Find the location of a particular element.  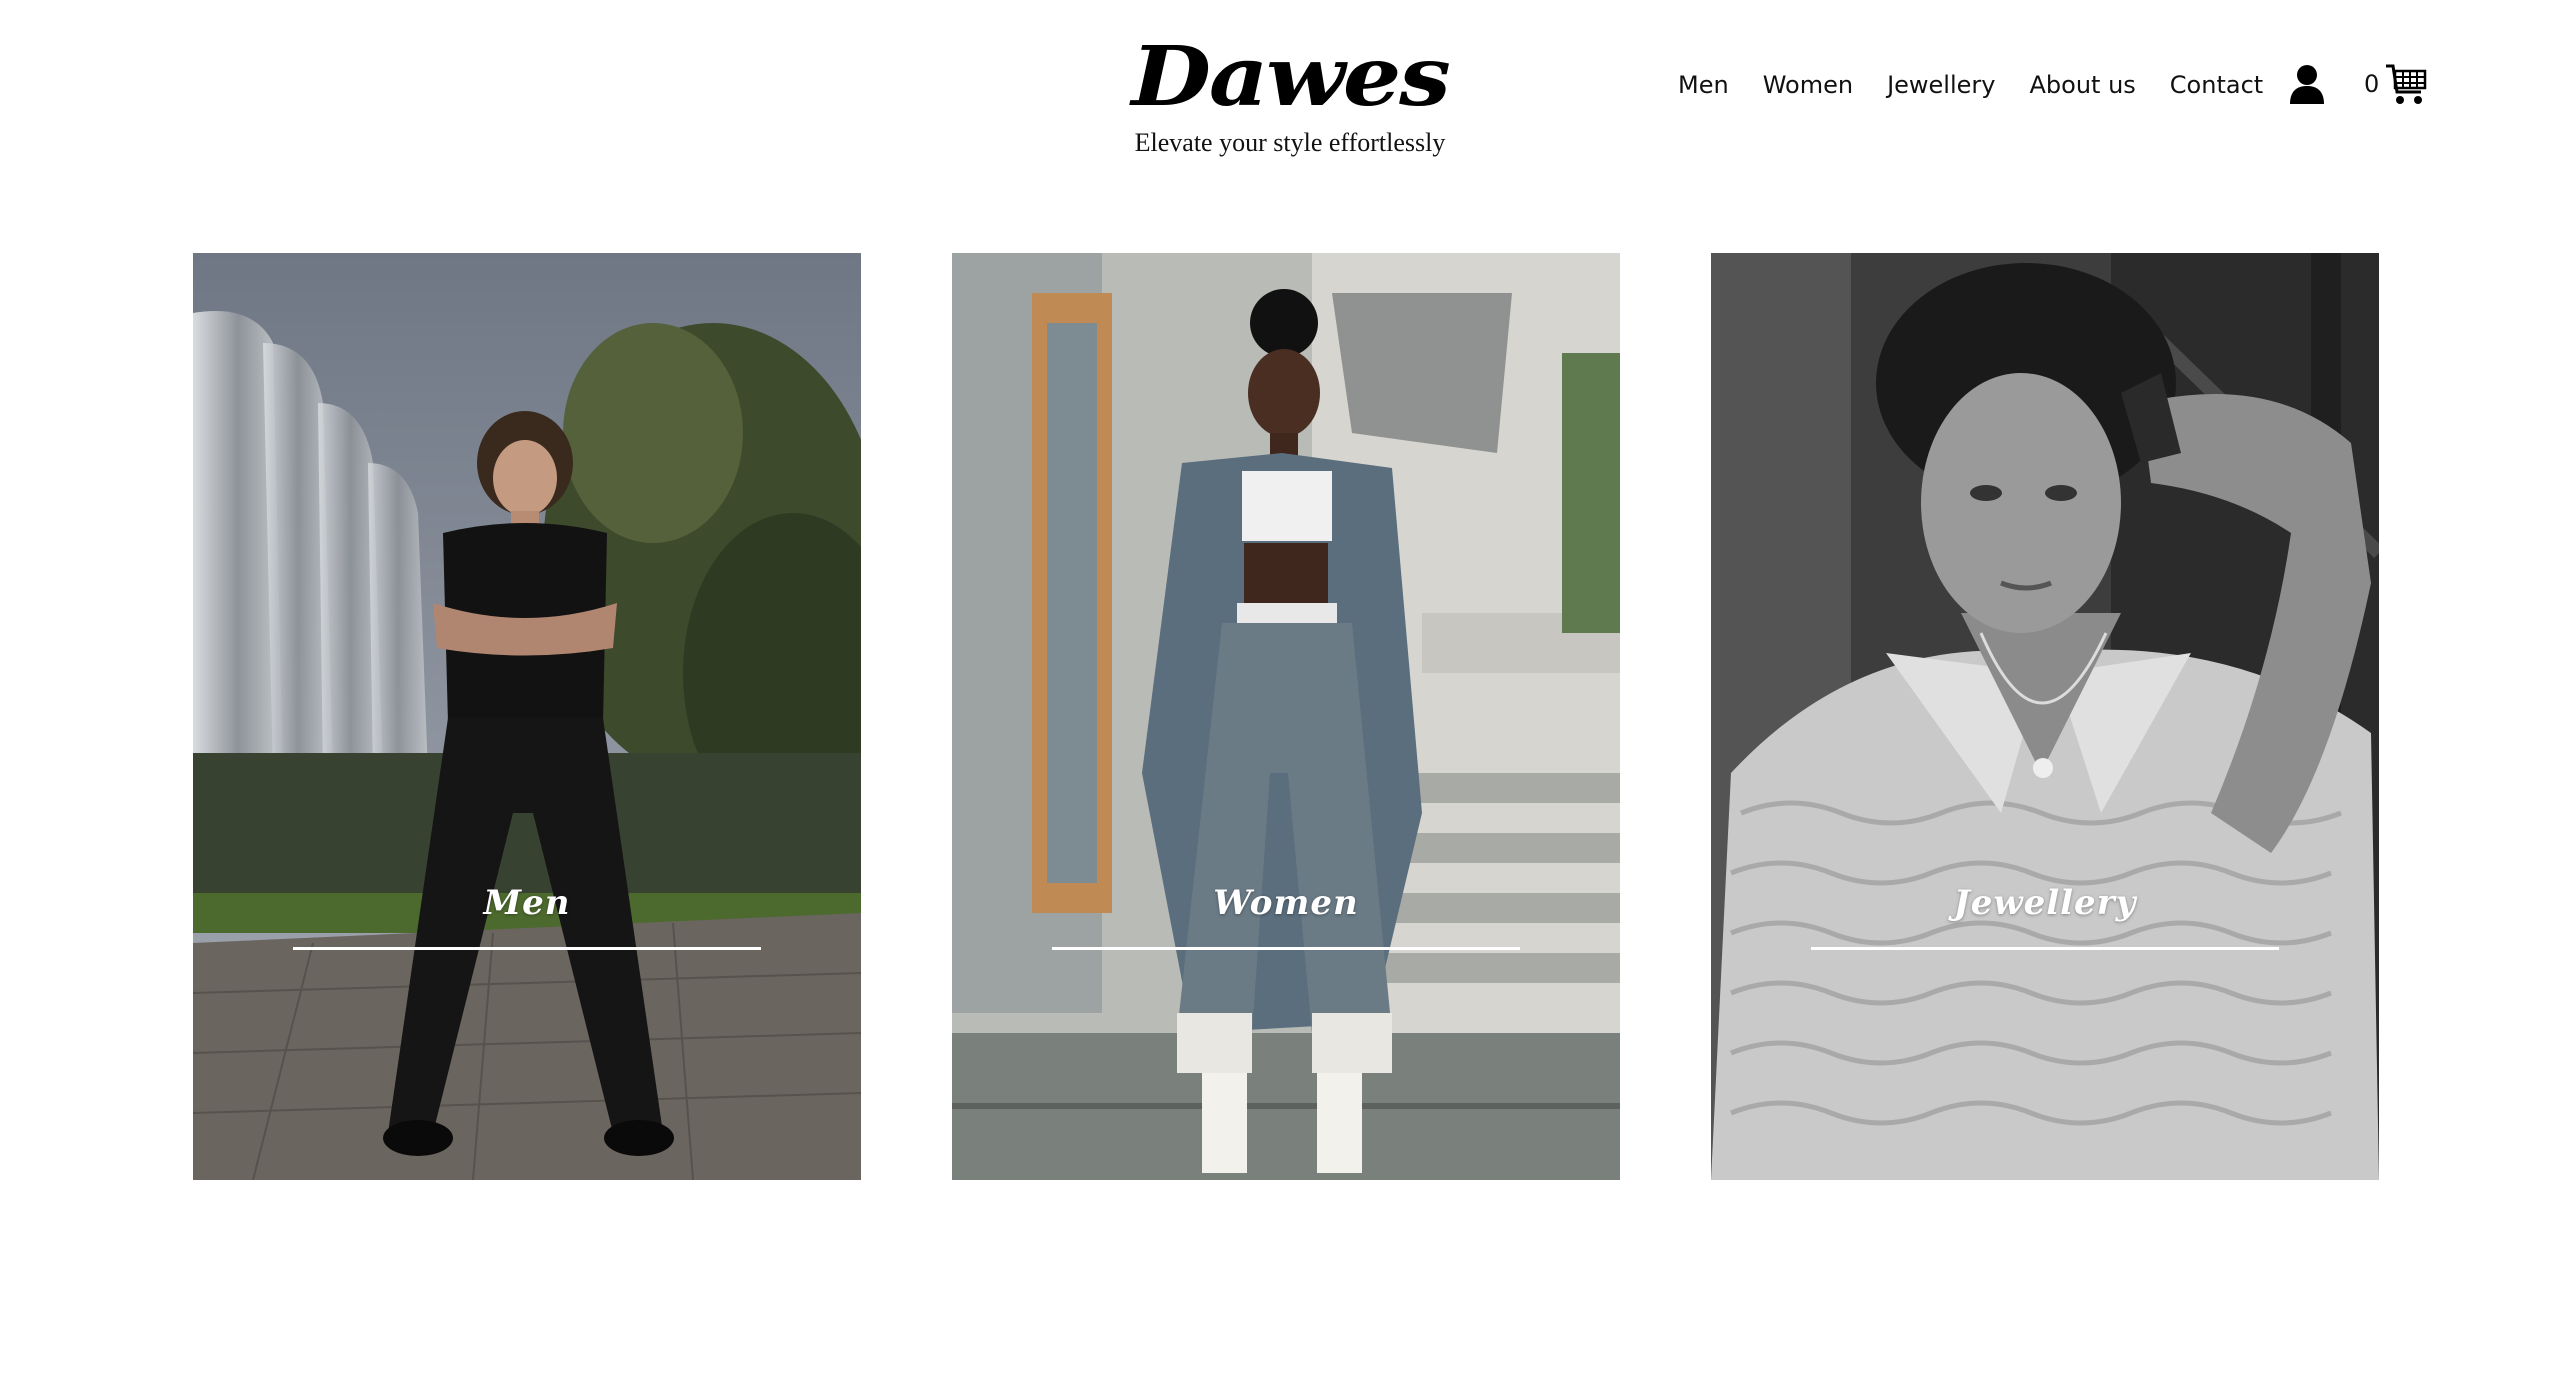

brand-logo-link: Dawes Elevate your style effortlessly is located at coordinates (1290, 97).